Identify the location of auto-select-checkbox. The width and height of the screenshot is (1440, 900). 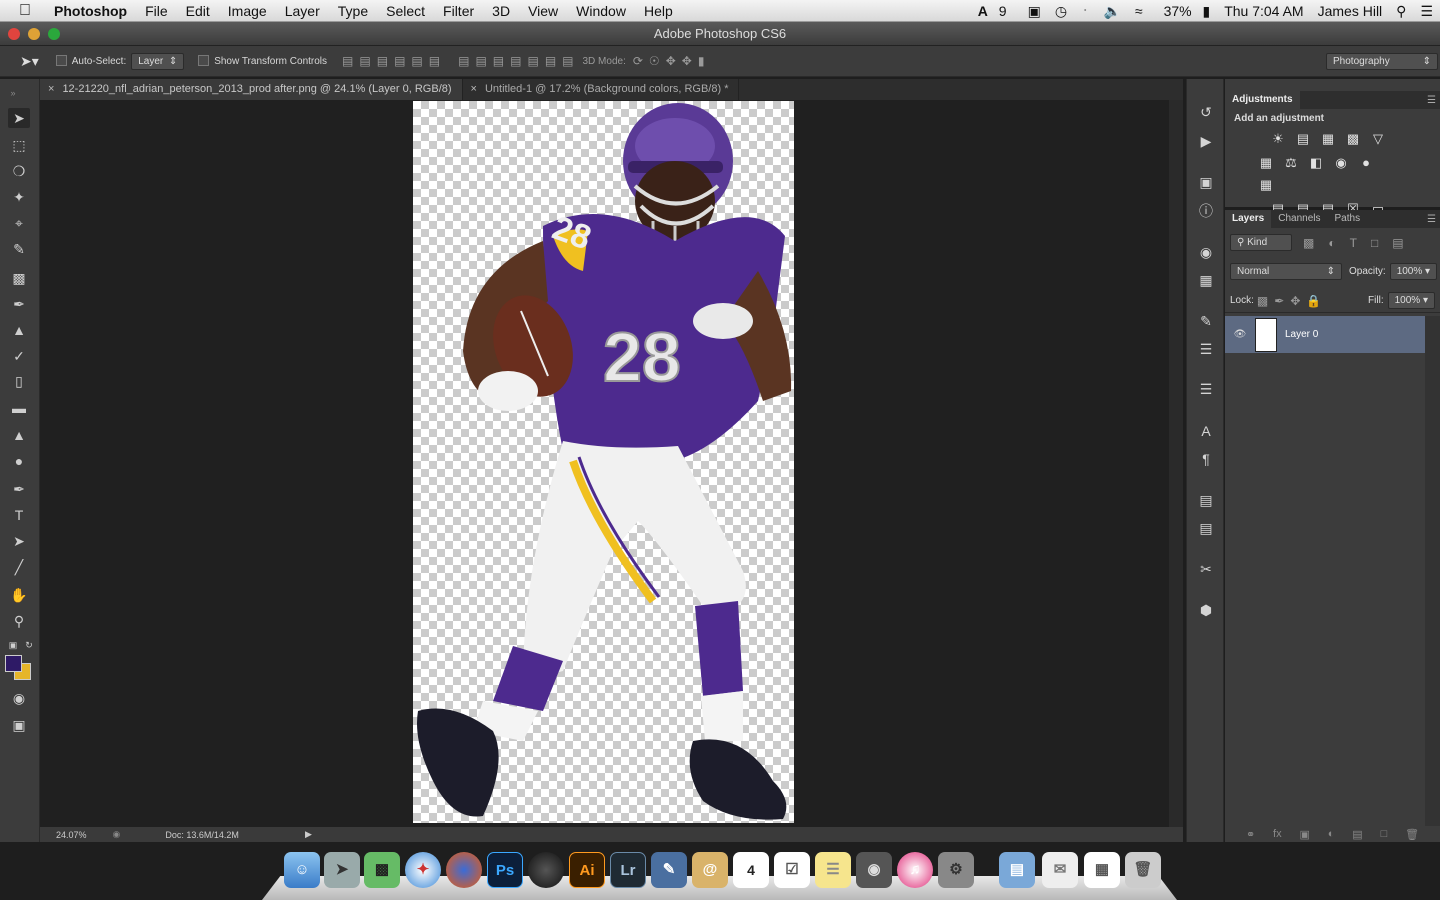
(63, 61).